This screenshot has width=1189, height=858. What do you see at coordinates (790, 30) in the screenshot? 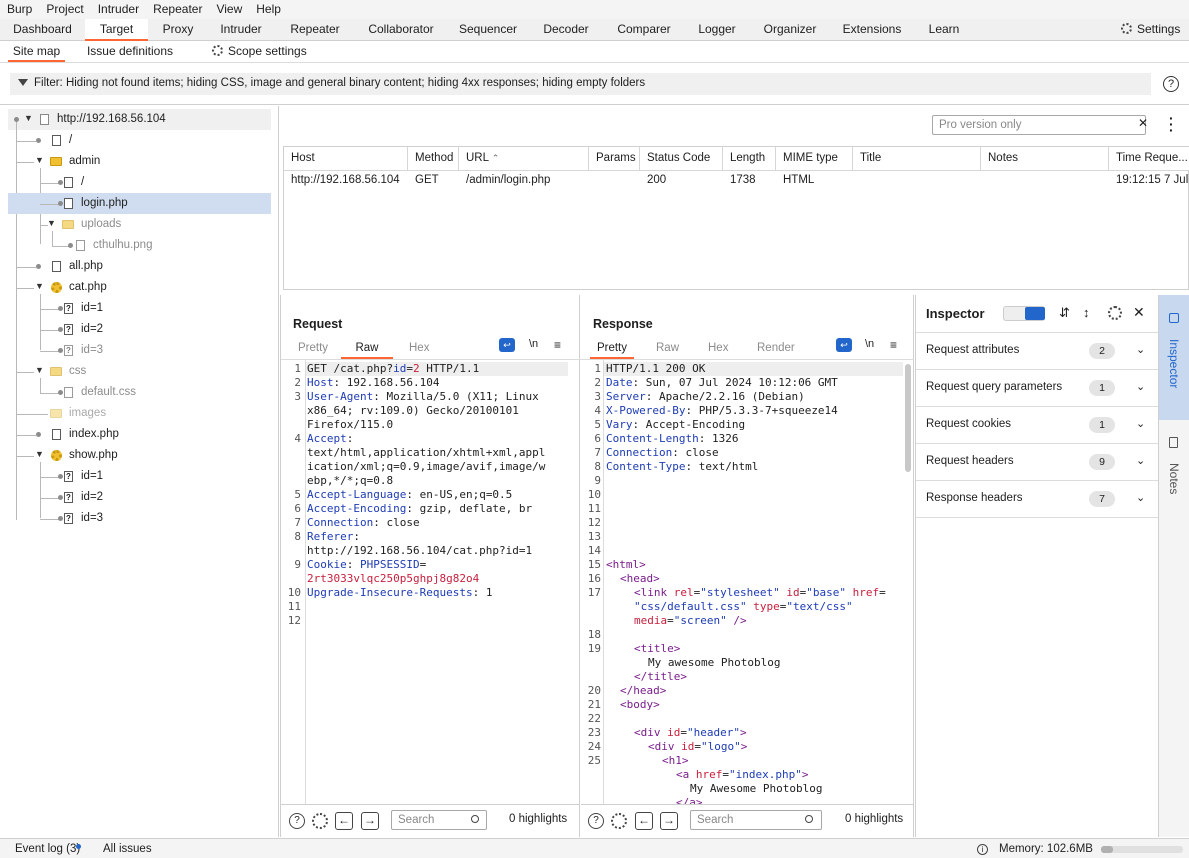
I see `tab-organizer: Organizer` at bounding box center [790, 30].